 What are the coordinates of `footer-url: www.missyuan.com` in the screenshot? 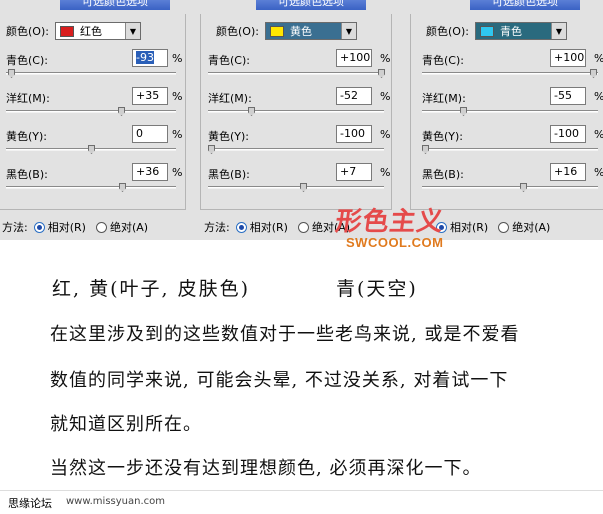 It's located at (115, 501).